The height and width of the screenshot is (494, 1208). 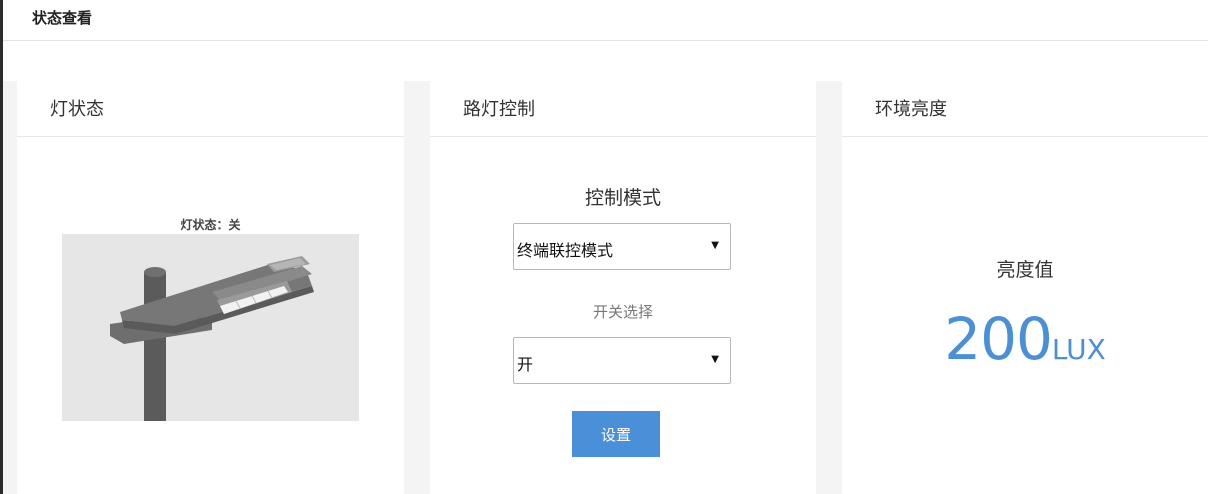 What do you see at coordinates (622, 198) in the screenshot?
I see `control-mode-label: 控制模式` at bounding box center [622, 198].